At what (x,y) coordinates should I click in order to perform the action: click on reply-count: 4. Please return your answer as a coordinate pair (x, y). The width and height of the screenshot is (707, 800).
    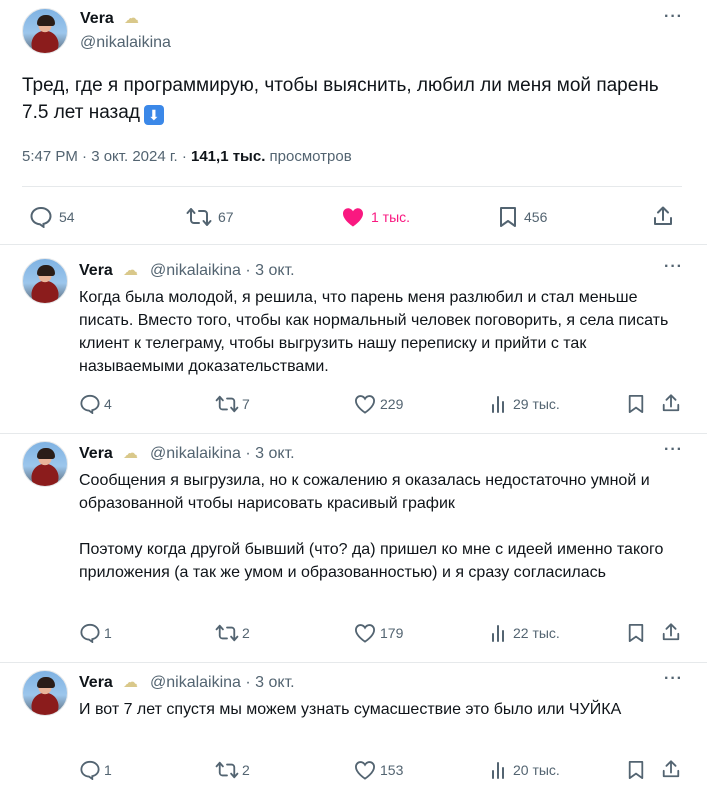
    Looking at the image, I should click on (108, 404).